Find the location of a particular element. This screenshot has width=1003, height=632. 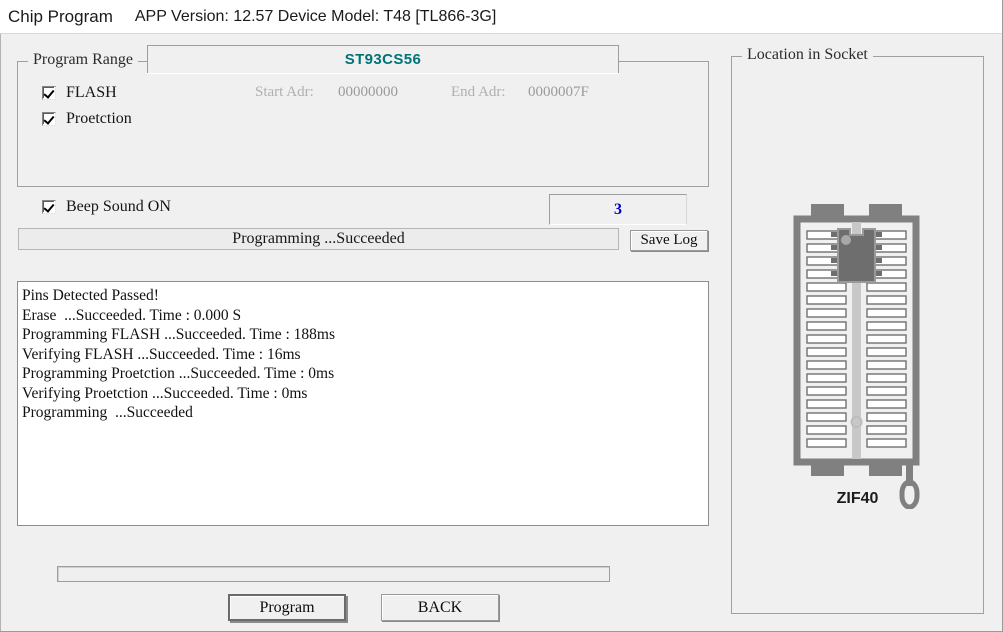

checkbox-protection: Proetction is located at coordinates (87, 119).